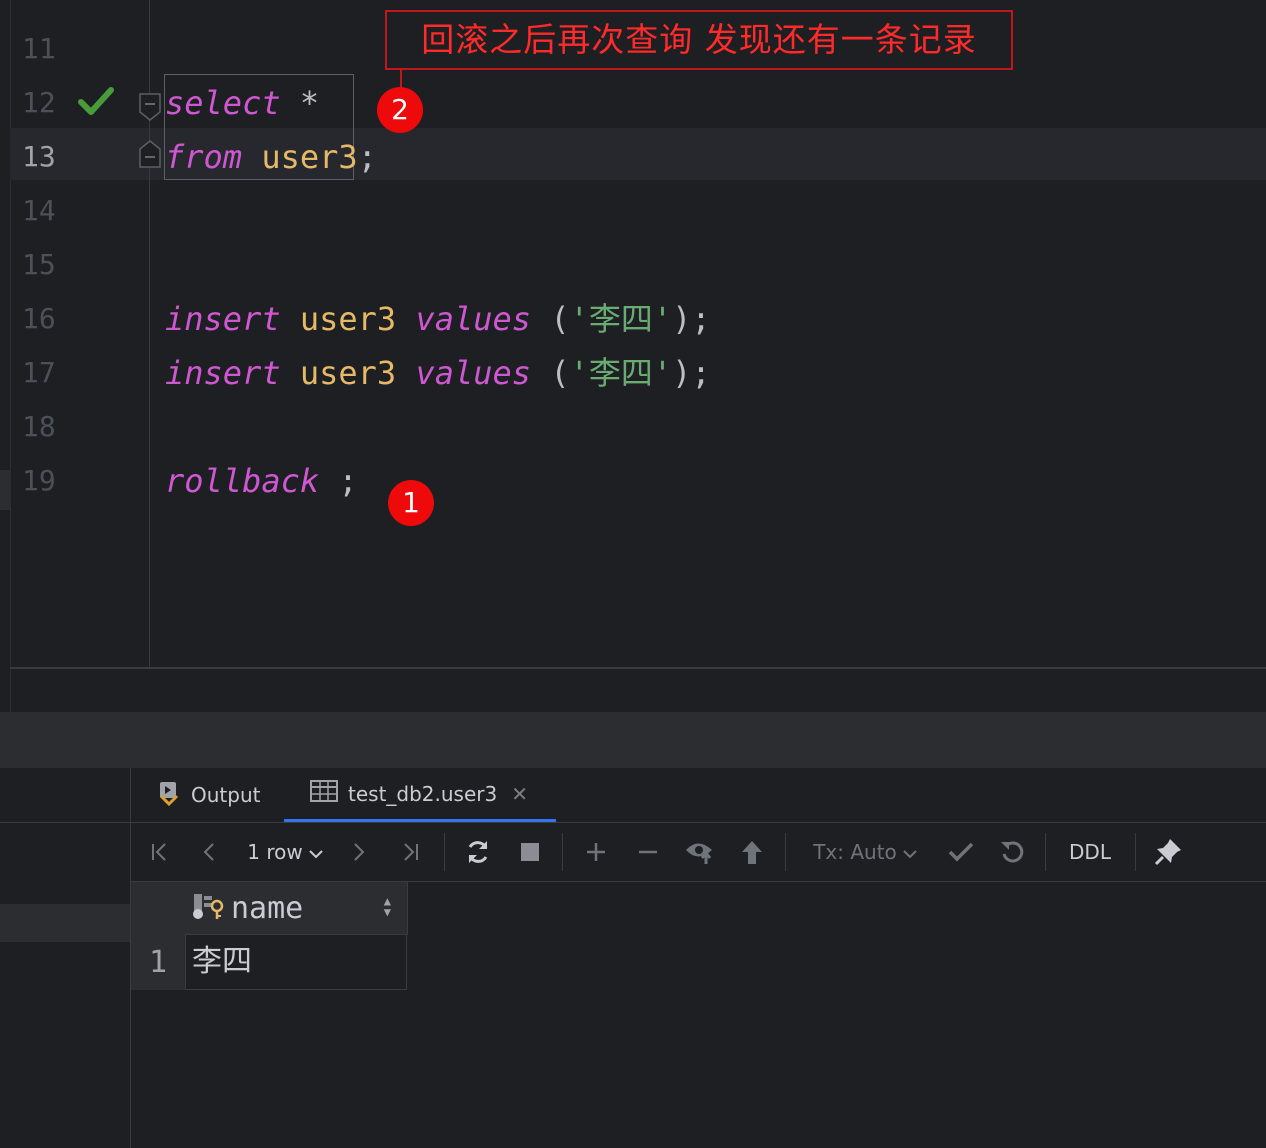 The width and height of the screenshot is (1266, 1148). I want to click on tx-mode-label: Tx: Auto, so click(855, 852).